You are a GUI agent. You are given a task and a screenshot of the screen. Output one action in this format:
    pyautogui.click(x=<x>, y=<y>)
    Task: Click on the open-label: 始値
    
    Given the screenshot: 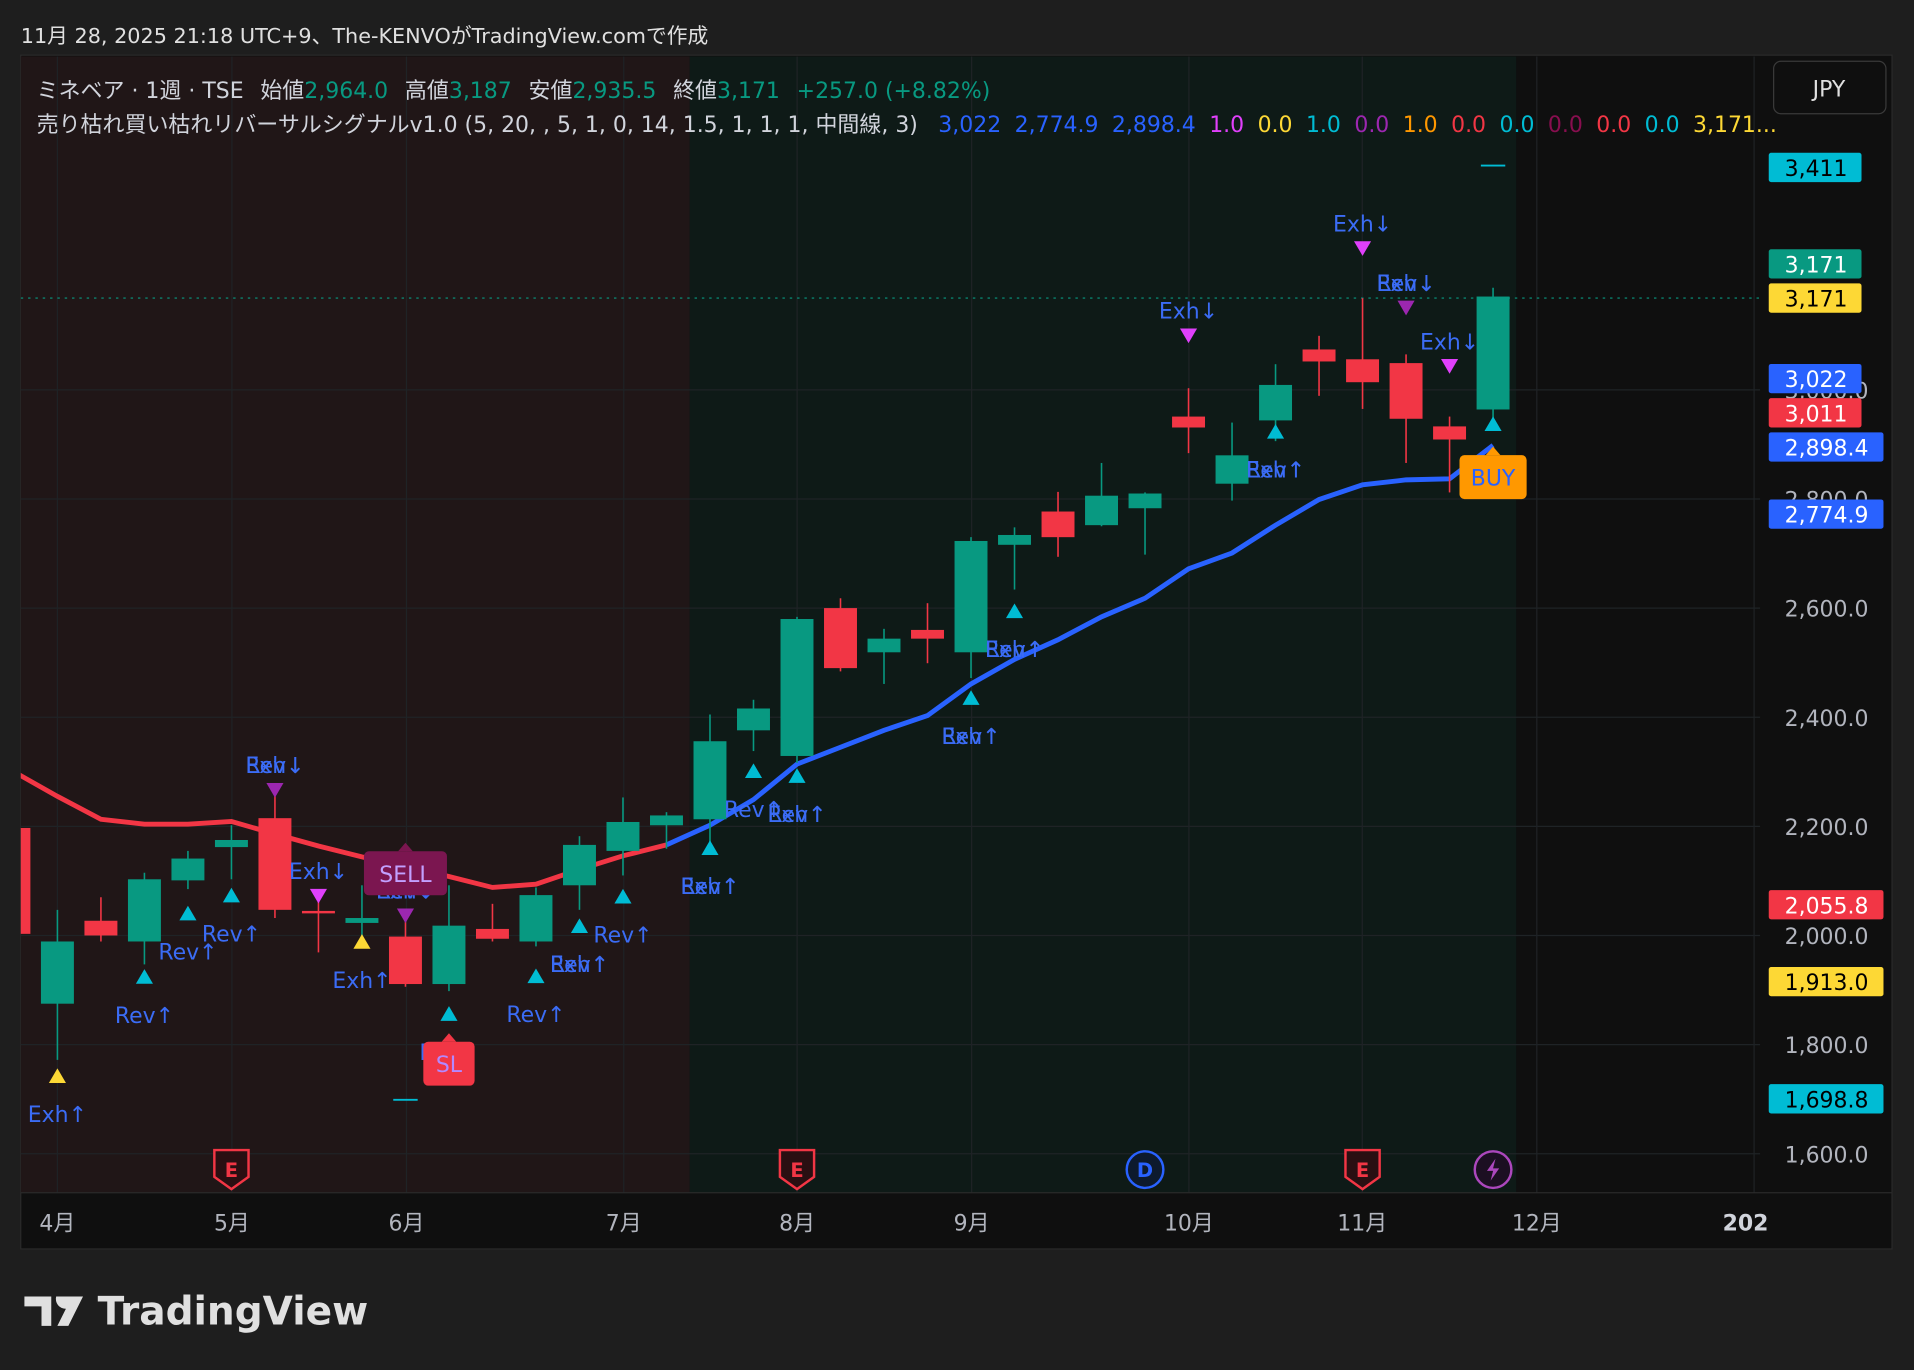 What is the action you would take?
    pyautogui.click(x=282, y=91)
    